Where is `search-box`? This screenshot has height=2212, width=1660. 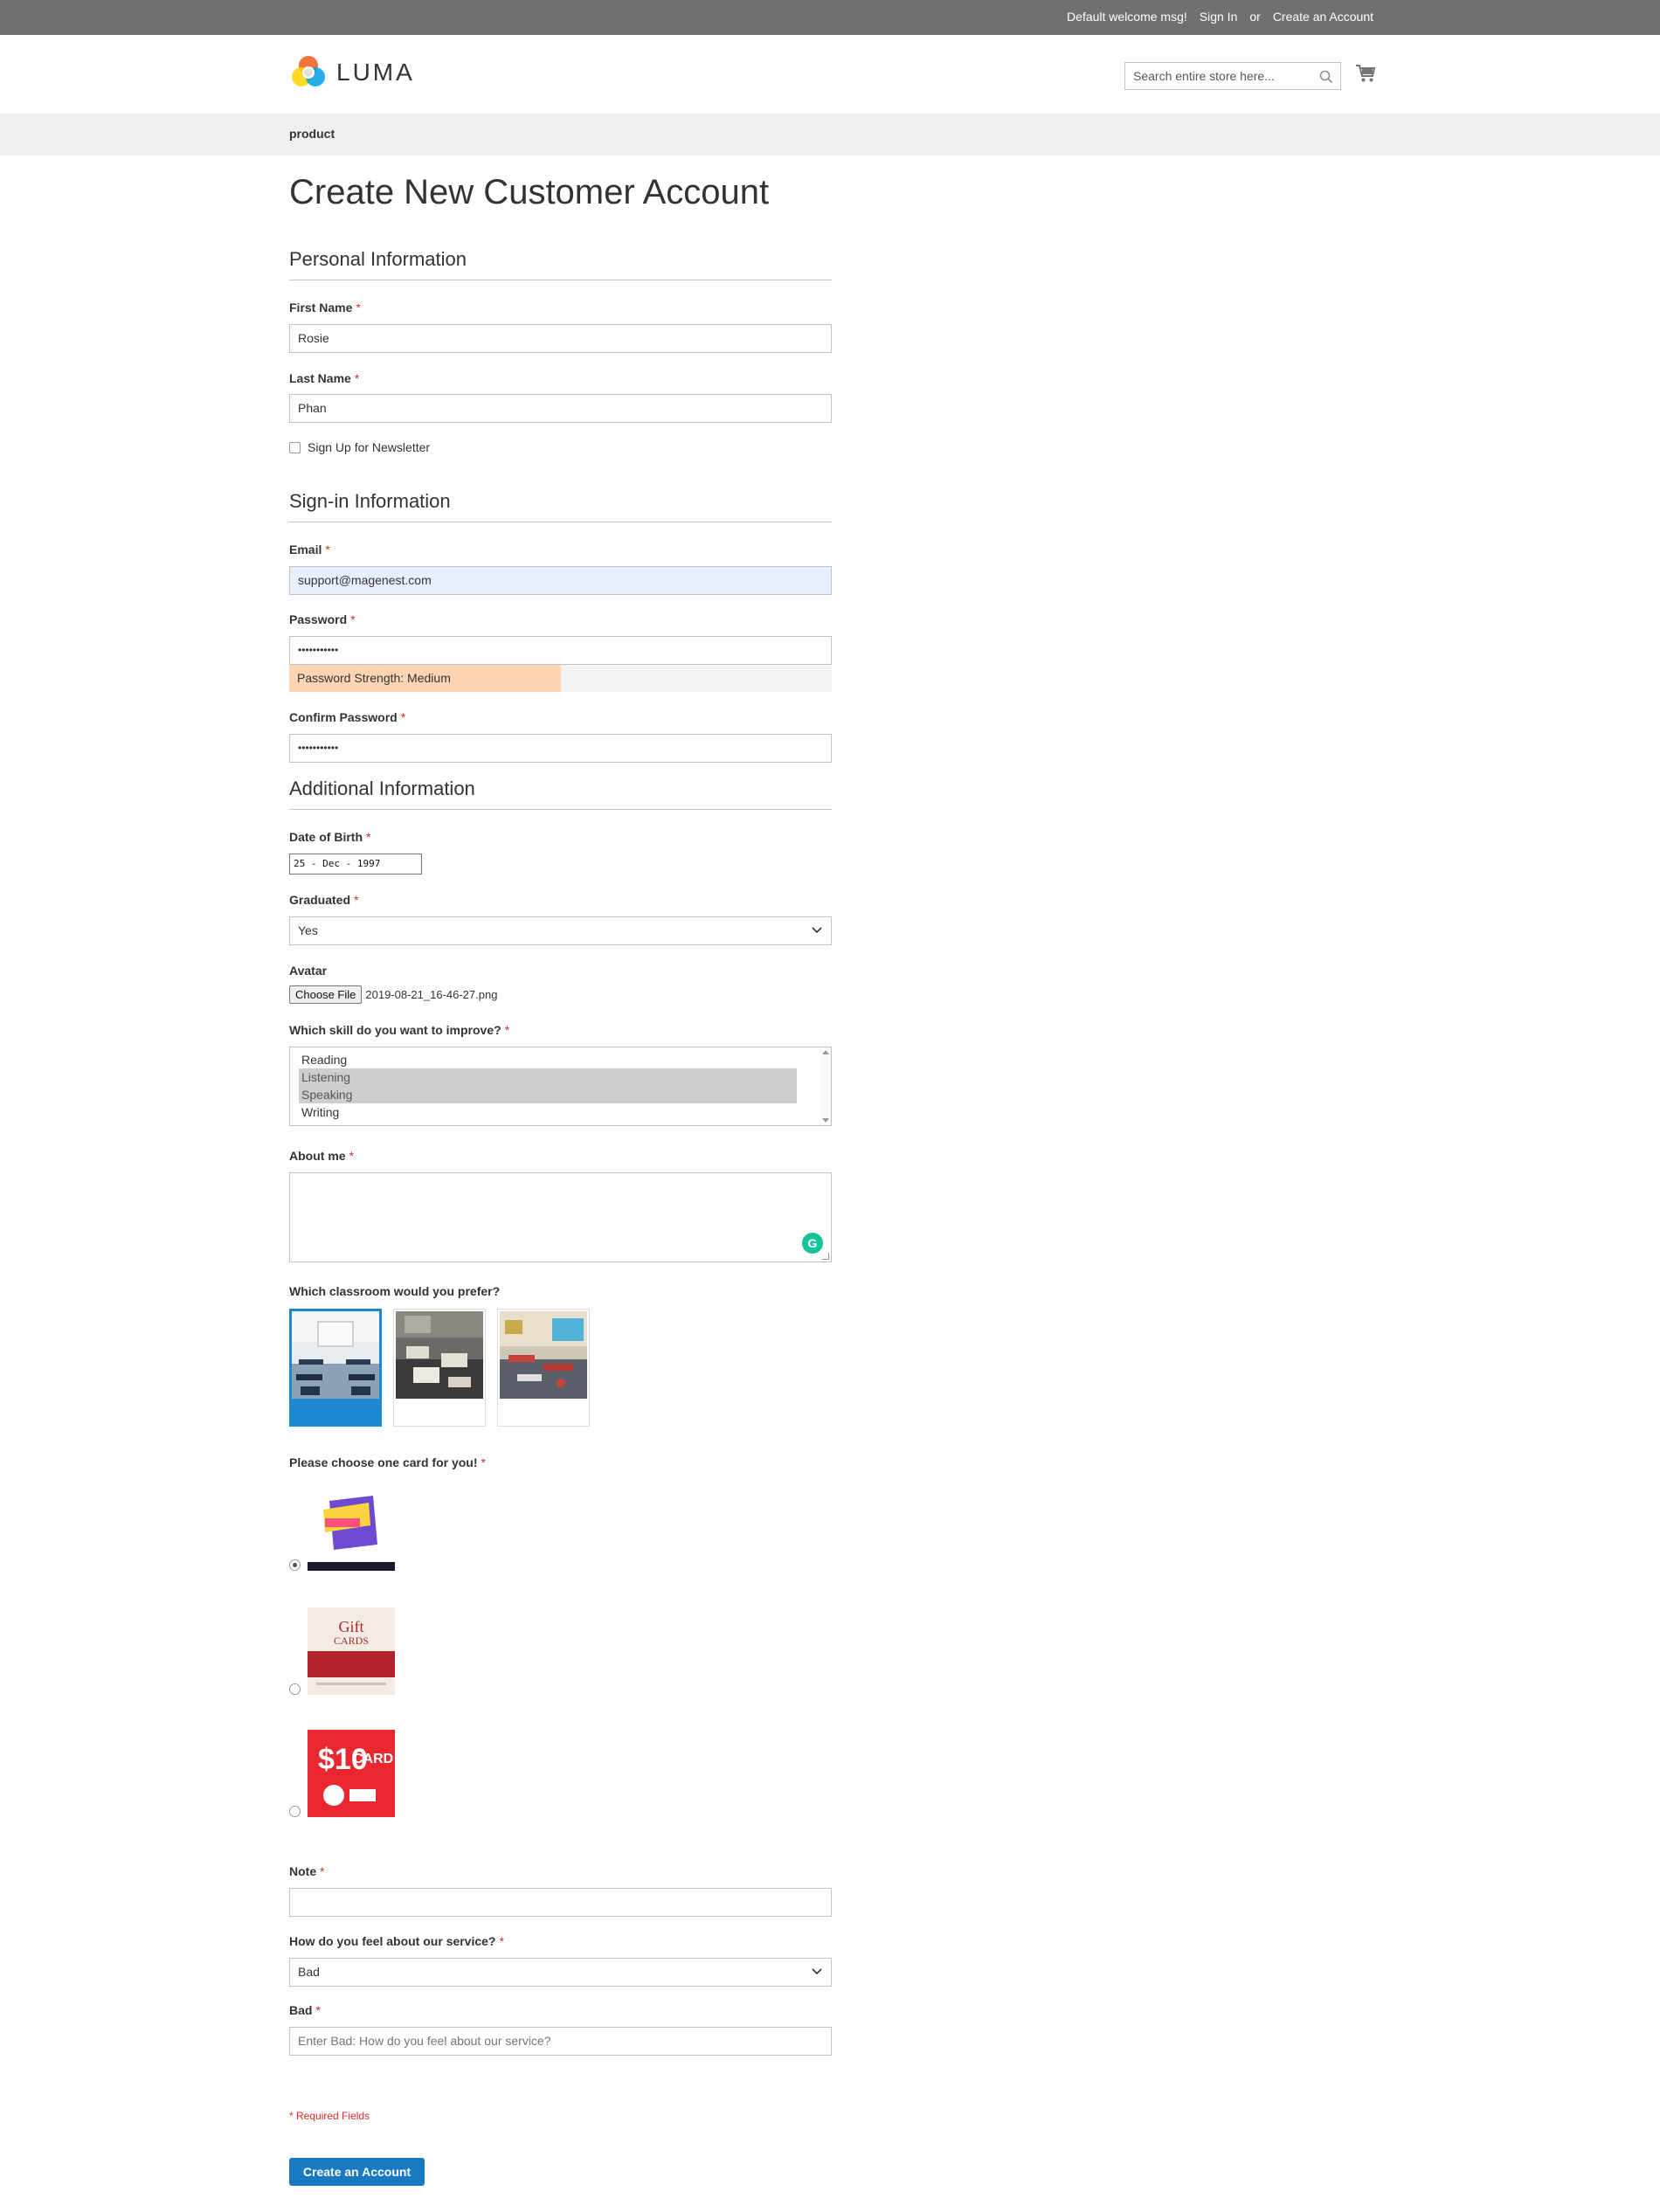 search-box is located at coordinates (1233, 76).